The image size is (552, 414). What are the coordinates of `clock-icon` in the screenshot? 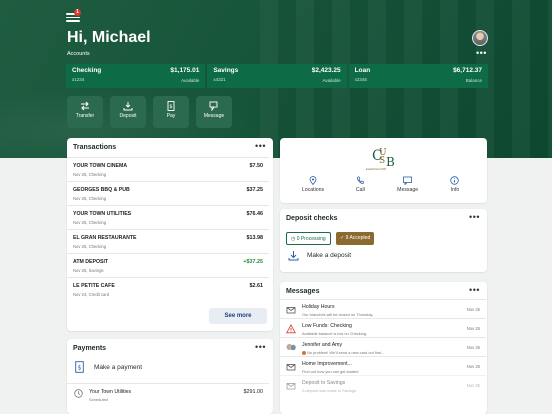 It's located at (78, 393).